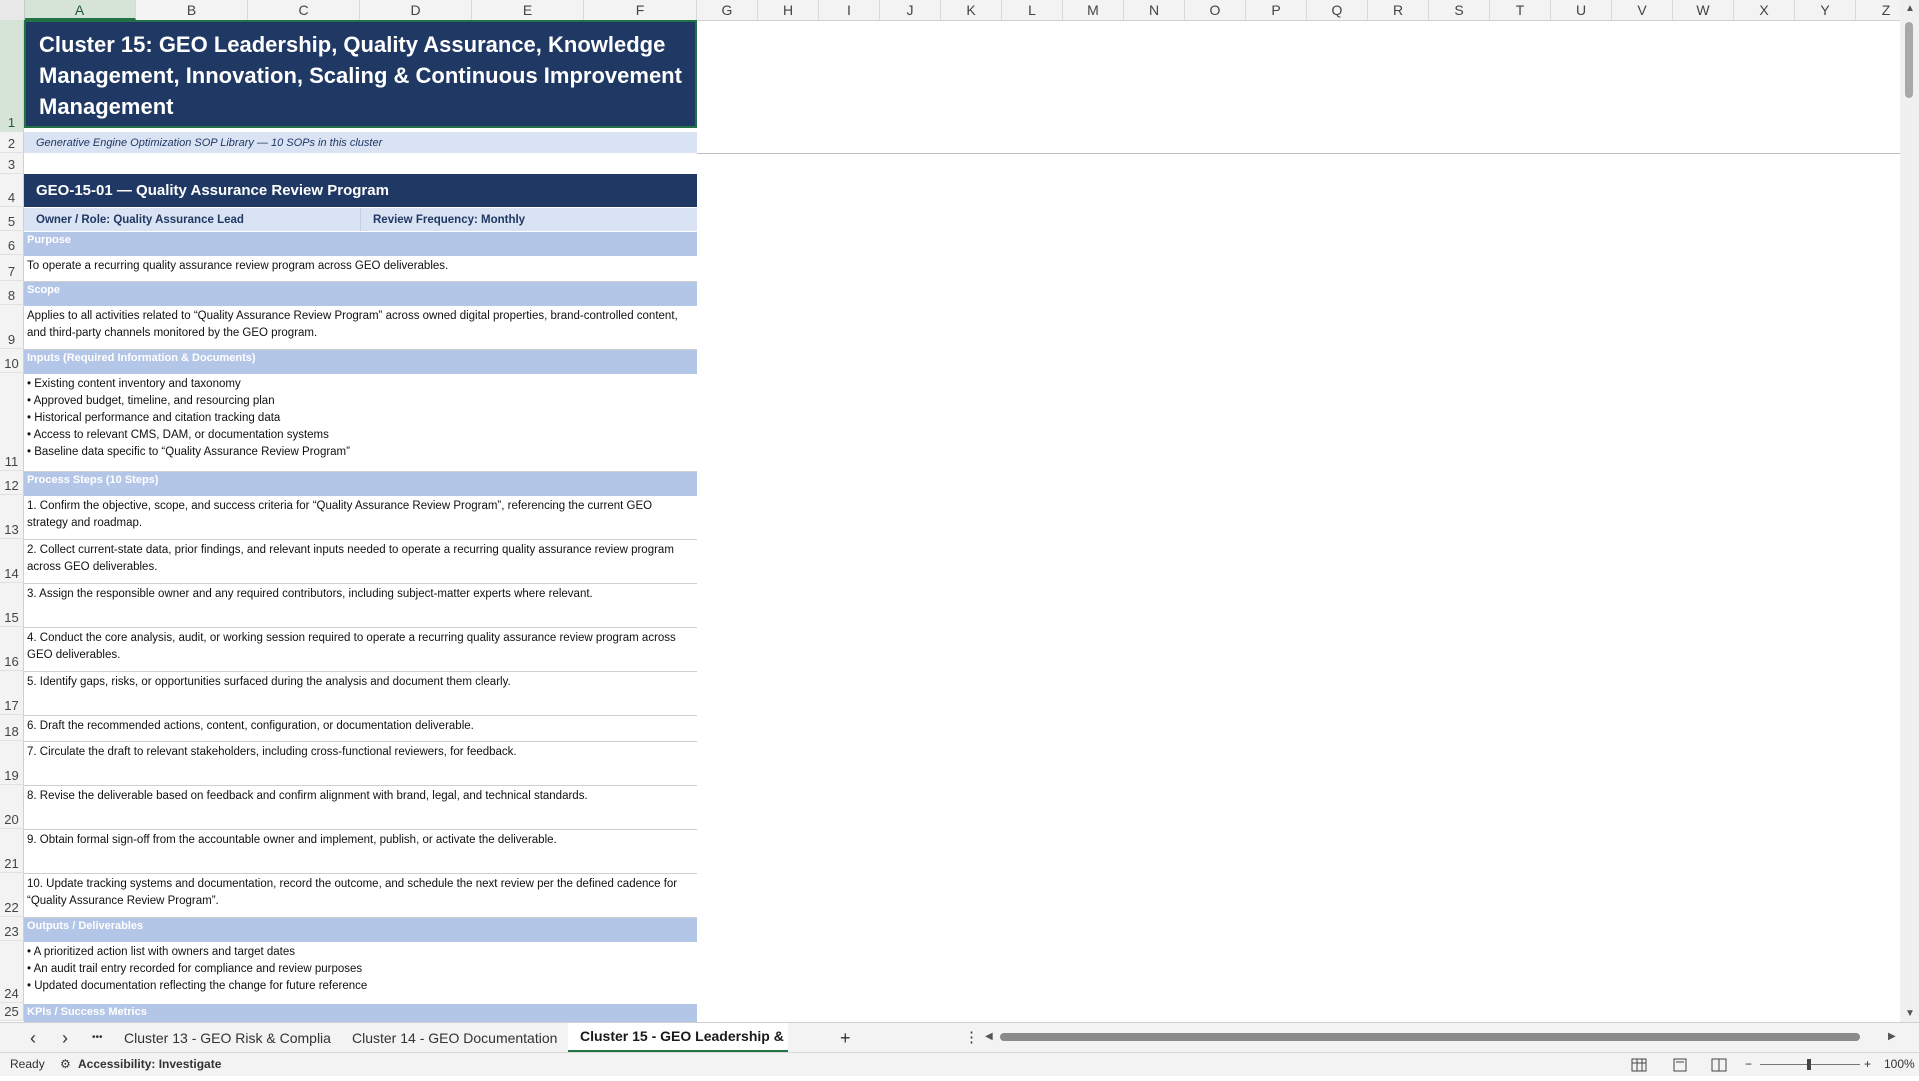 The height and width of the screenshot is (1081, 1919). I want to click on row-header-2: 2, so click(12, 142).